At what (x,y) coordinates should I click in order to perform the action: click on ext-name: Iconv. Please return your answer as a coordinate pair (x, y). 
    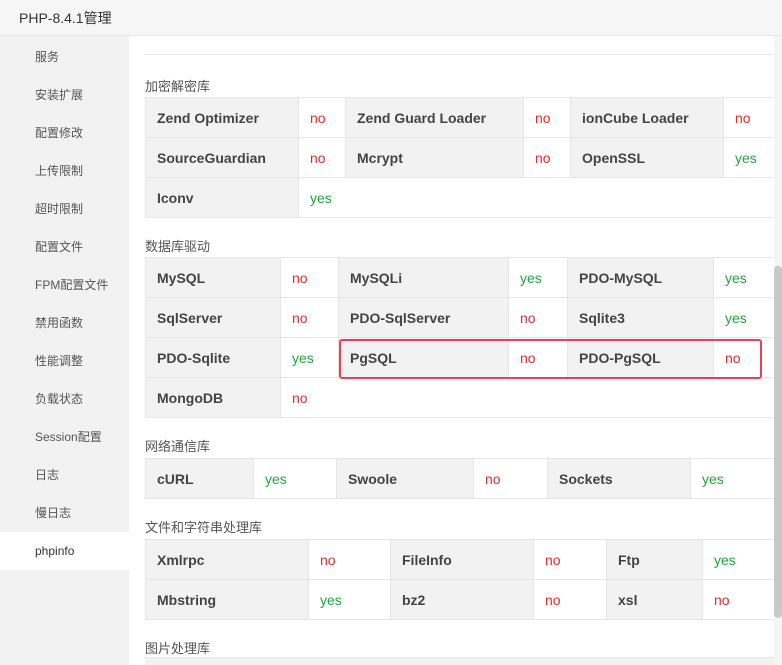
    Looking at the image, I should click on (222, 197).